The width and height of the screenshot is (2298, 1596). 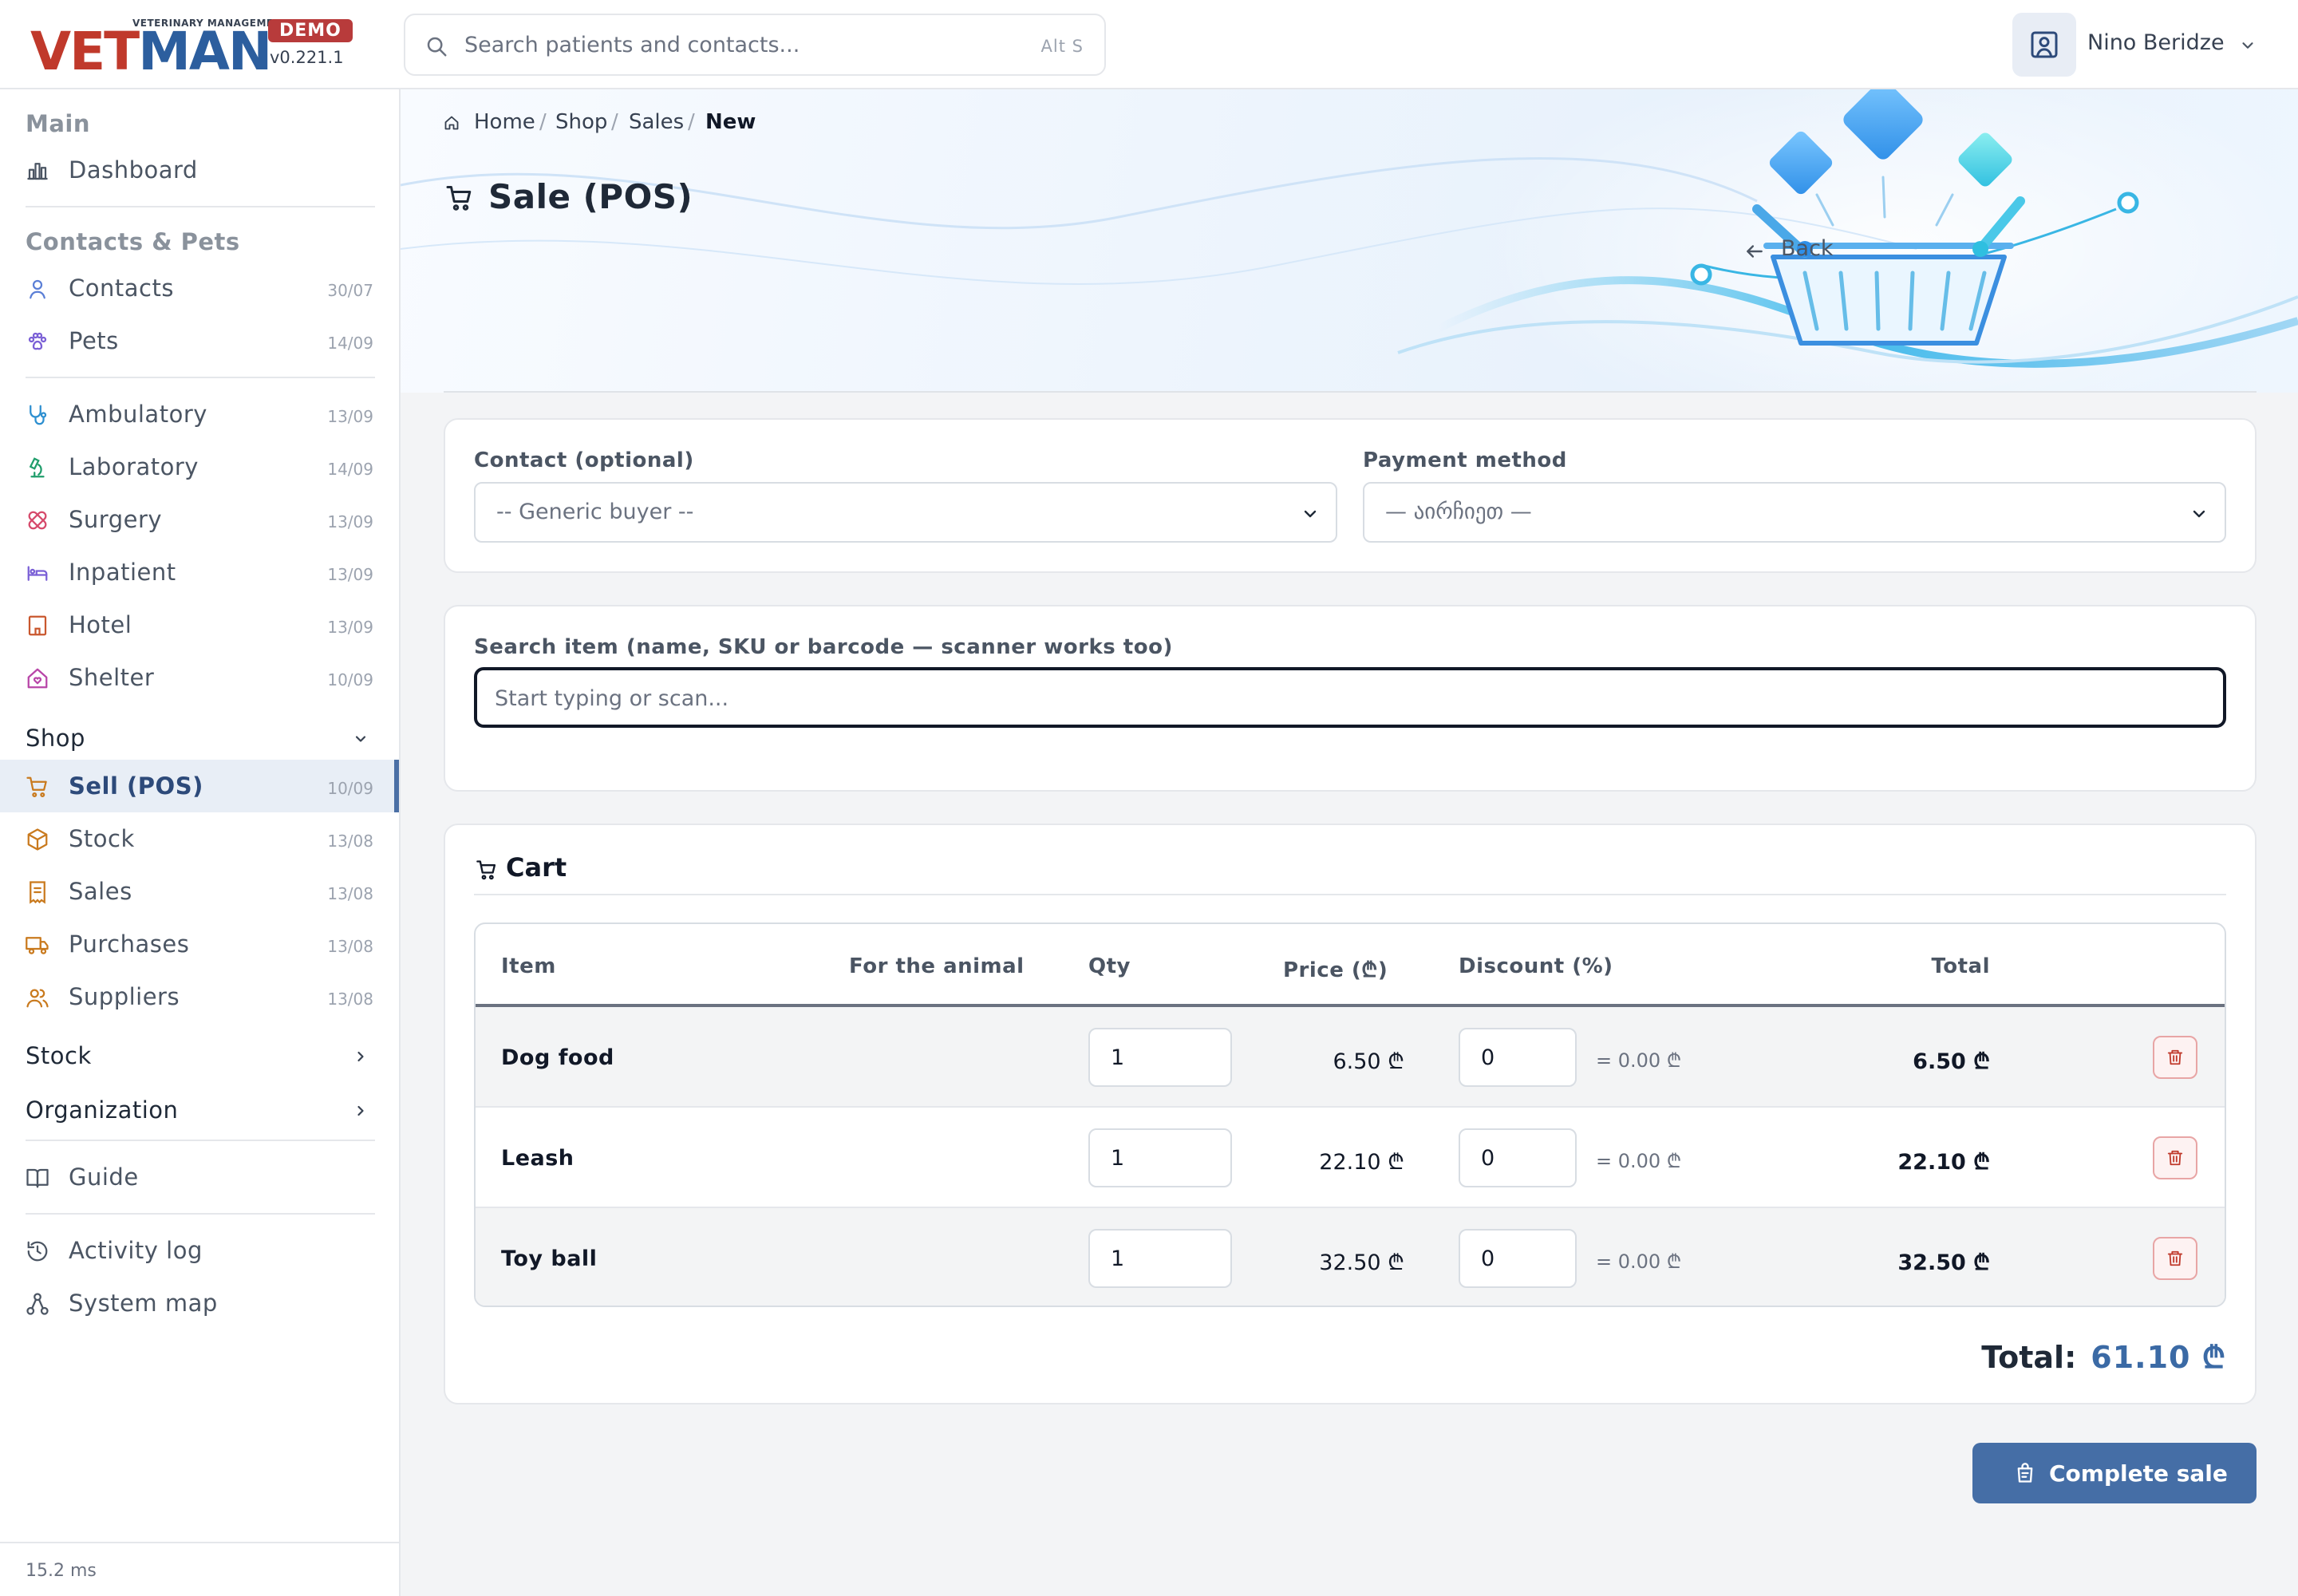 What do you see at coordinates (657, 122) in the screenshot?
I see `breadcrumb-sales: Sales` at bounding box center [657, 122].